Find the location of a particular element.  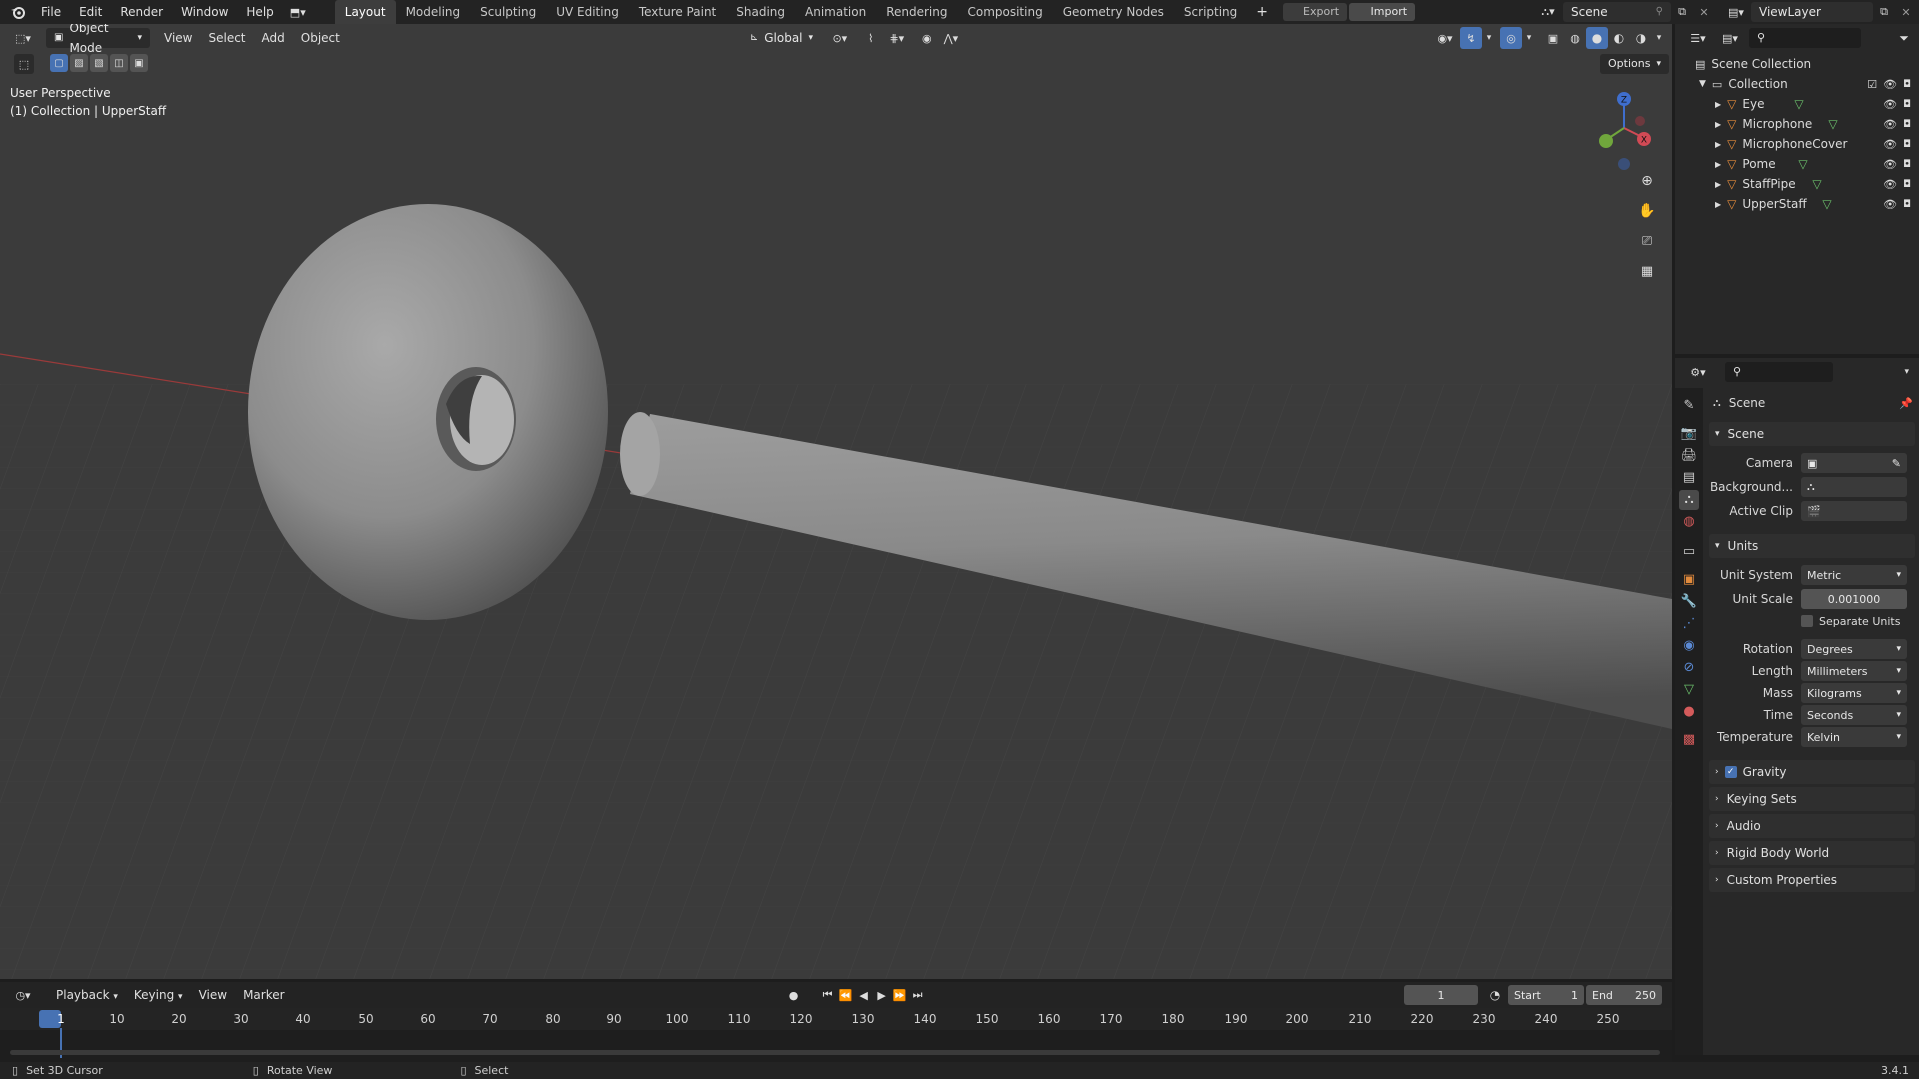

active-clip-field: 🎬 is located at coordinates (1854, 511).